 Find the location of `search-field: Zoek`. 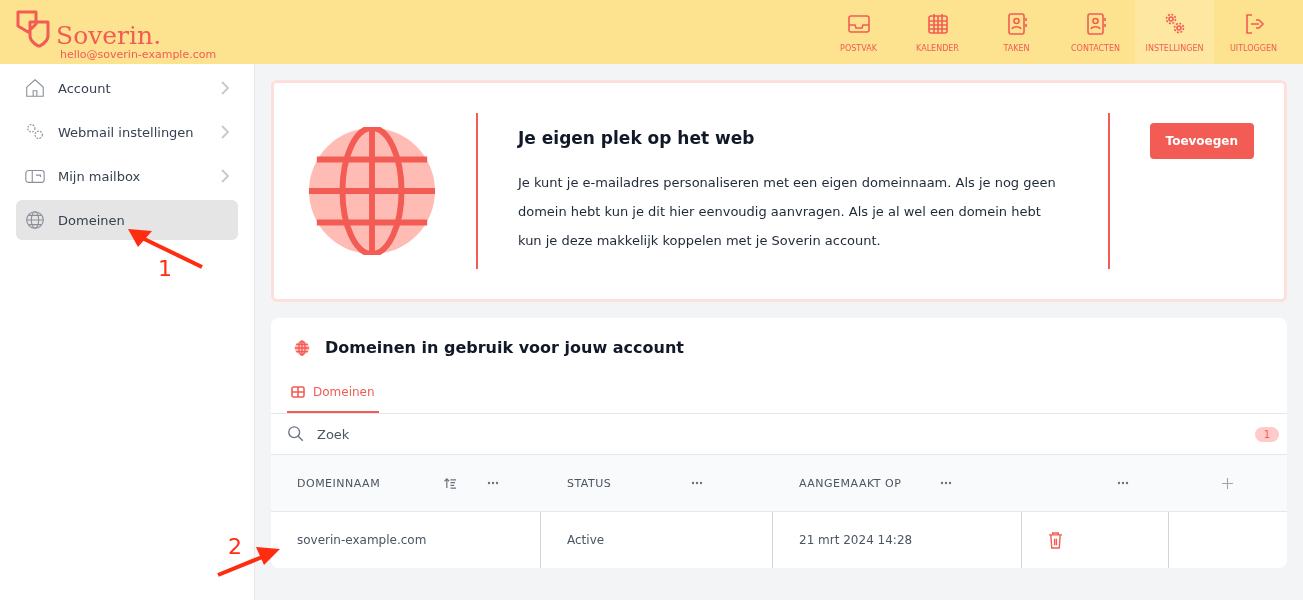

search-field: Zoek is located at coordinates (780, 434).